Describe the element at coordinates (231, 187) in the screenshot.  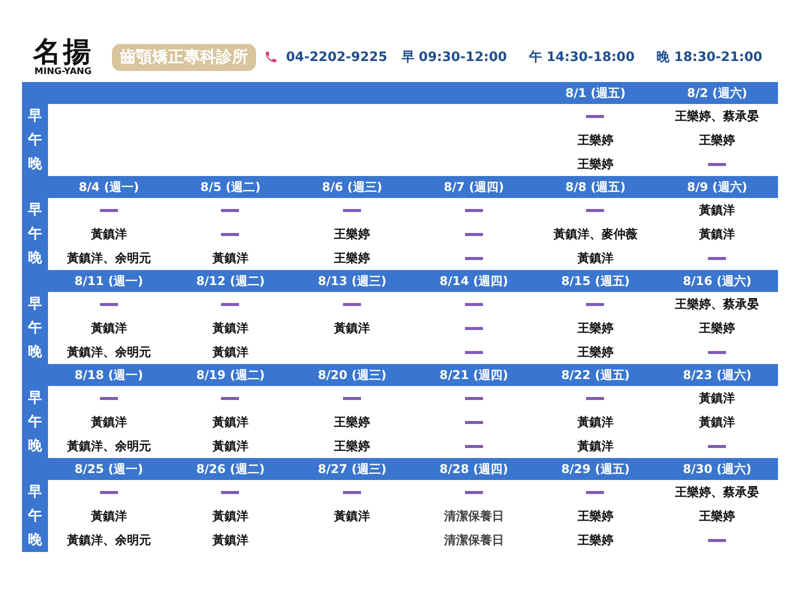
I see `date-header: 8/5 (週二)` at that location.